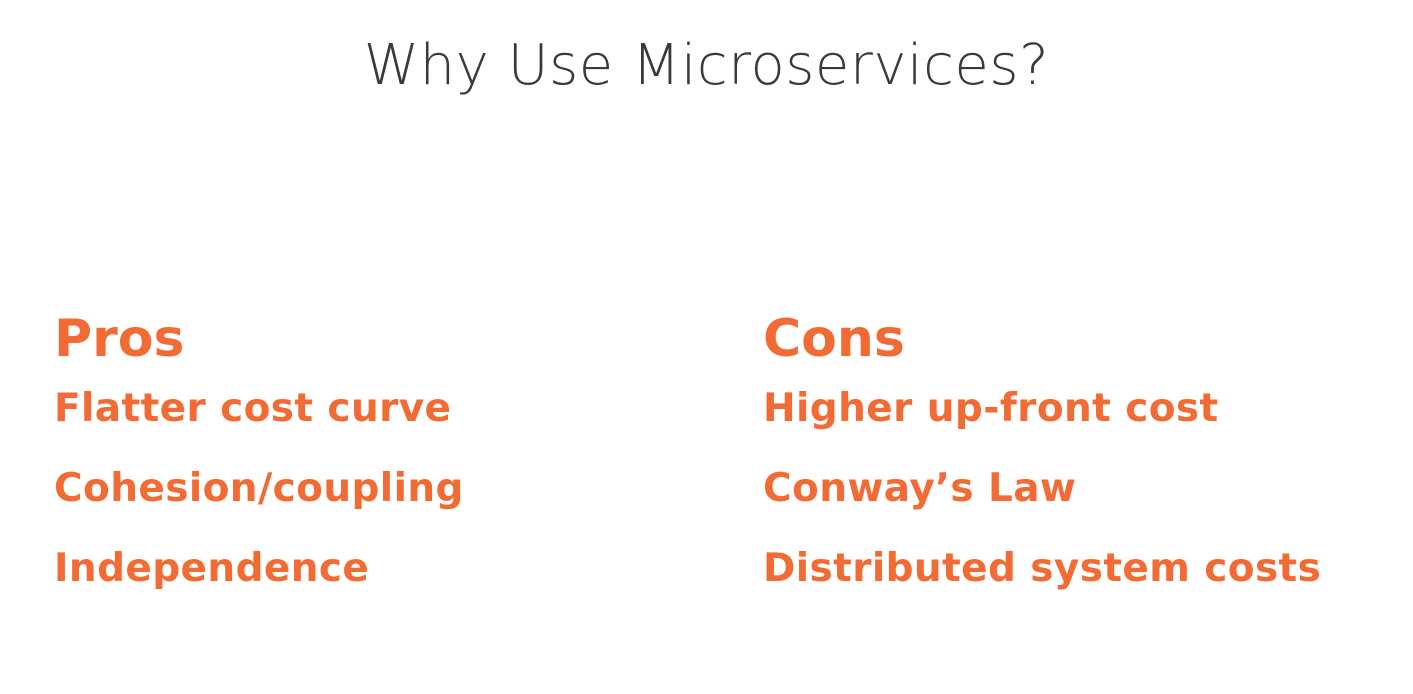 The height and width of the screenshot is (694, 1413). What do you see at coordinates (920, 488) in the screenshot?
I see `cons-item-conways-law: Conway’s Law` at bounding box center [920, 488].